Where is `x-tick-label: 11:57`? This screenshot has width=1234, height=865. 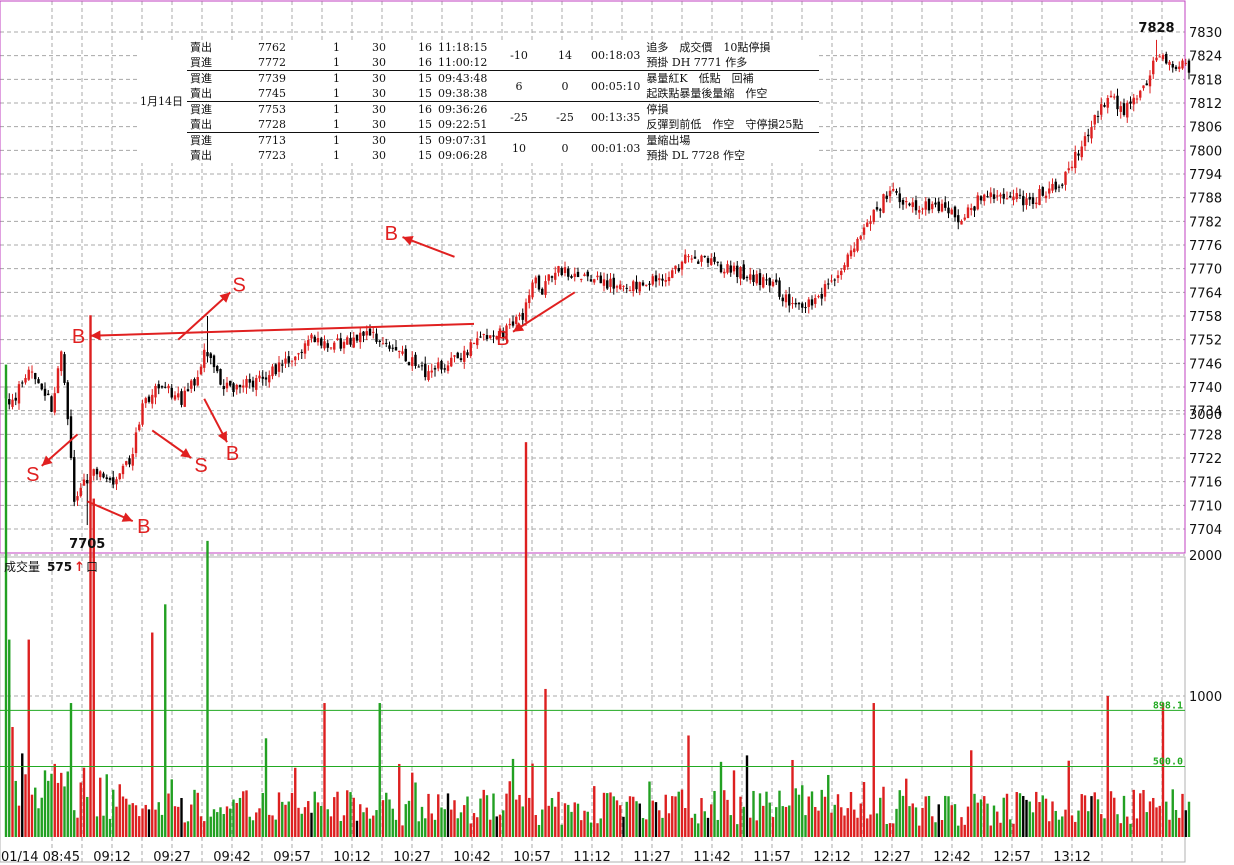
x-tick-label: 11:57 is located at coordinates (771, 857).